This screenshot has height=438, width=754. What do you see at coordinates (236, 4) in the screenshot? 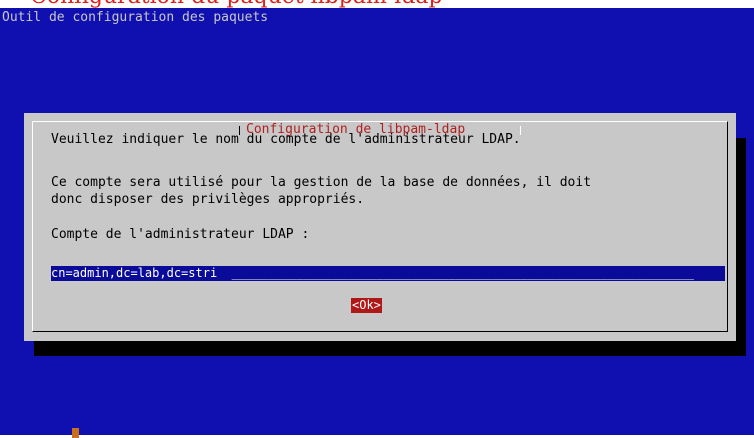
I see `annotation-text: Configuration du paquet libpam-ldap` at bounding box center [236, 4].